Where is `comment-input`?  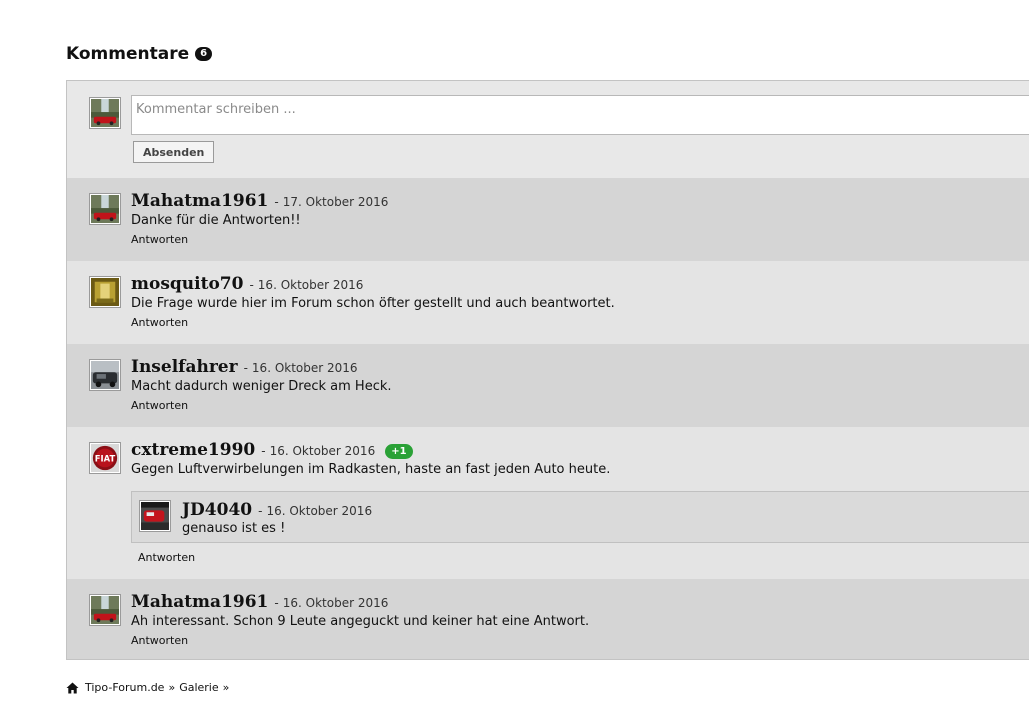
comment-input is located at coordinates (580, 115).